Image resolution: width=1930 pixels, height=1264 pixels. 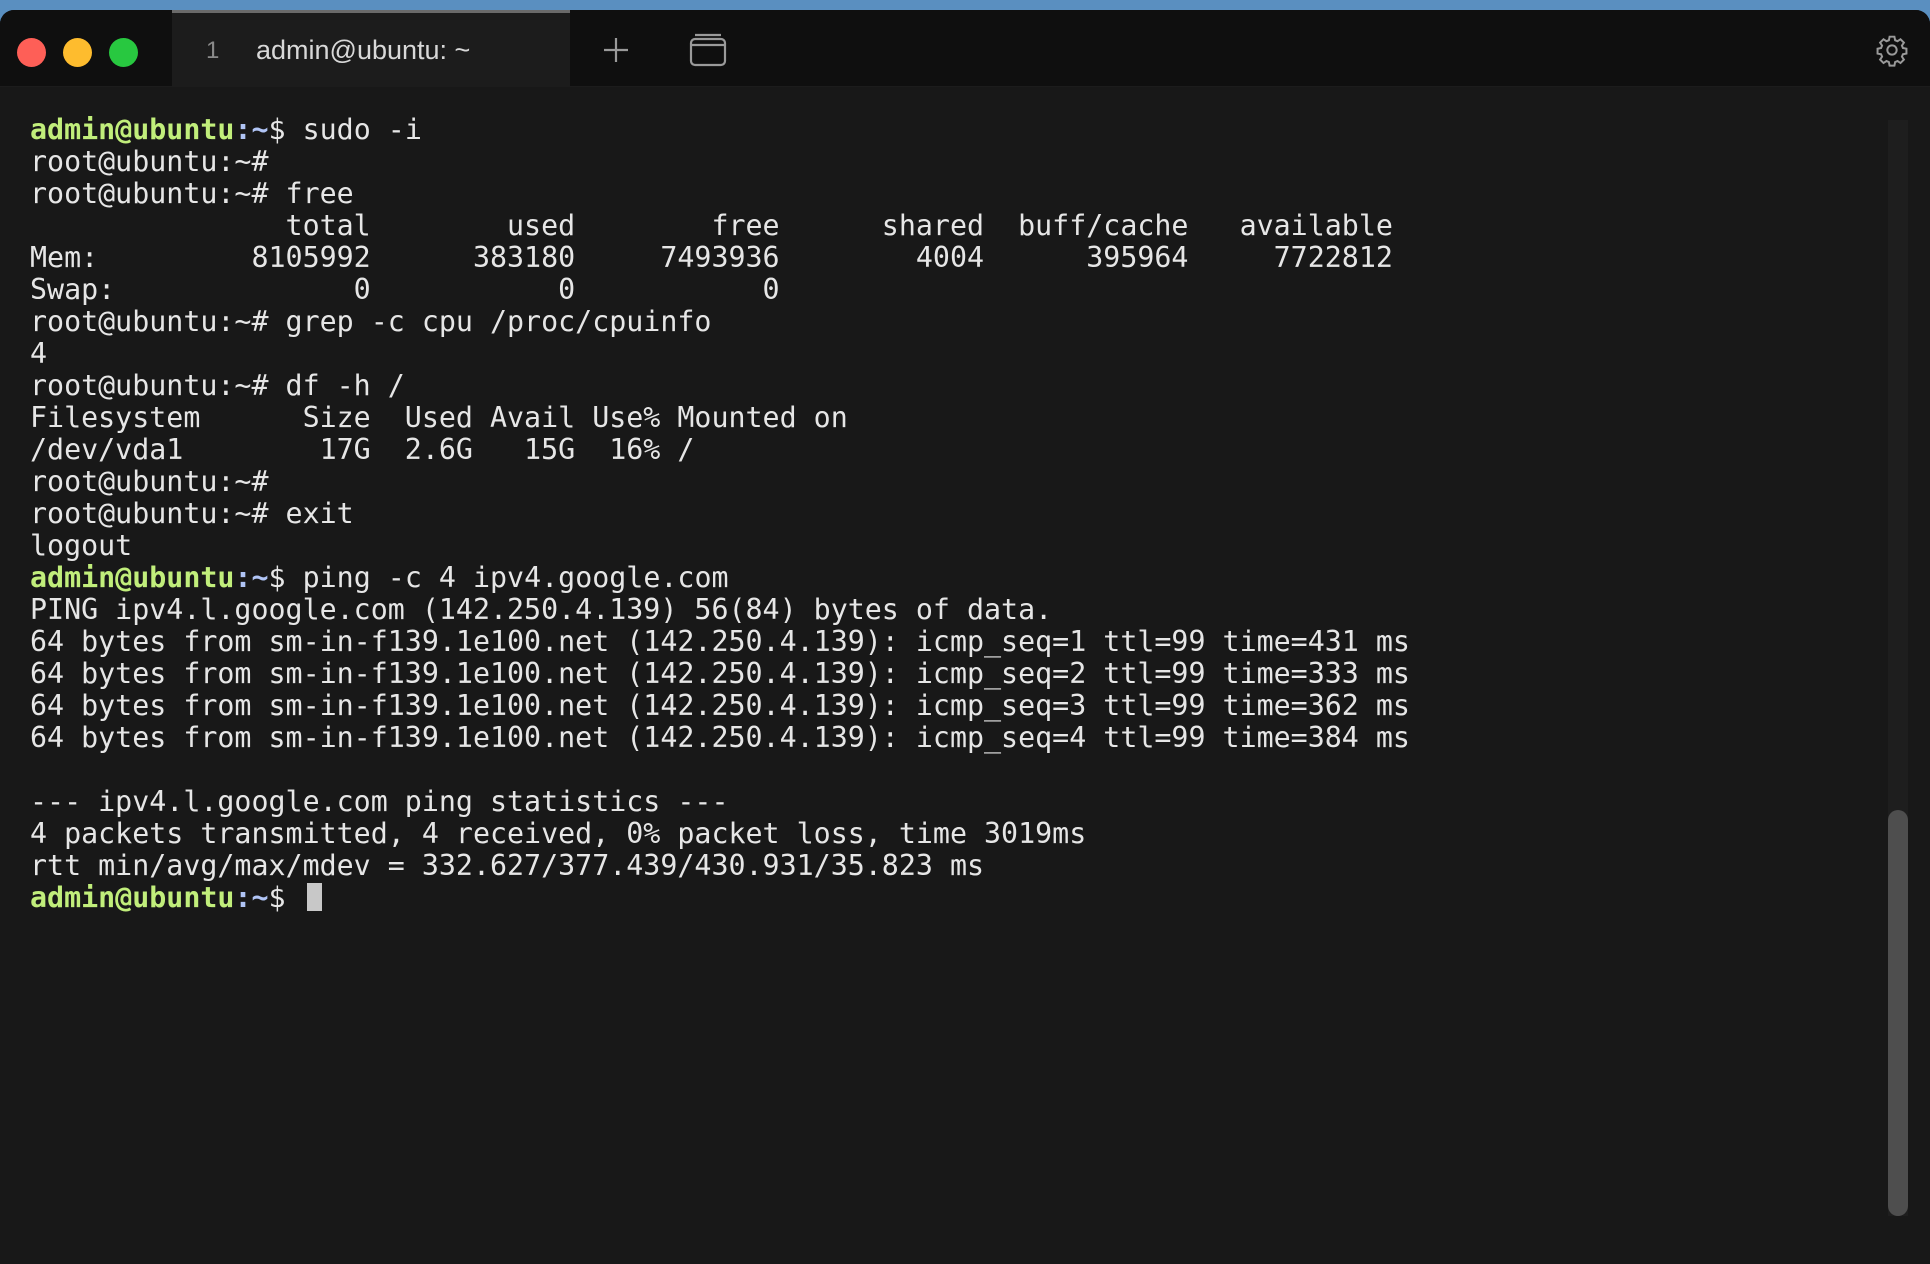 I want to click on plus-icon, so click(x=616, y=50).